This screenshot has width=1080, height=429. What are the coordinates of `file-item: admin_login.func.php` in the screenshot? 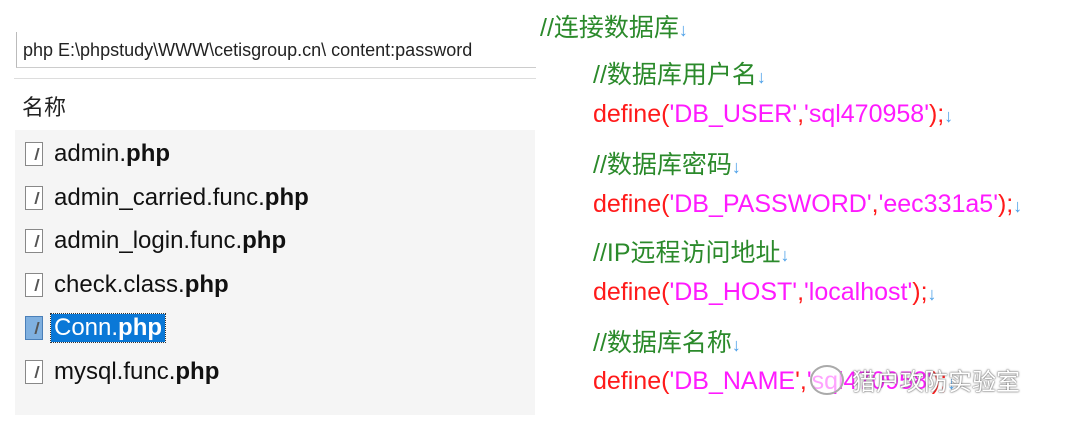 It's located at (157, 241).